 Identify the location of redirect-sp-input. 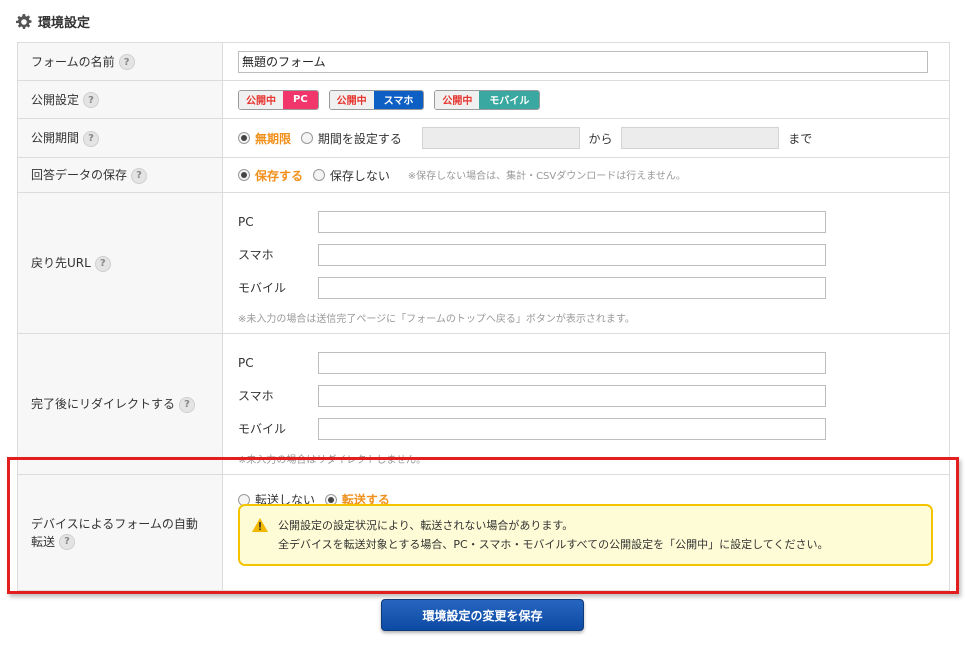
(572, 395).